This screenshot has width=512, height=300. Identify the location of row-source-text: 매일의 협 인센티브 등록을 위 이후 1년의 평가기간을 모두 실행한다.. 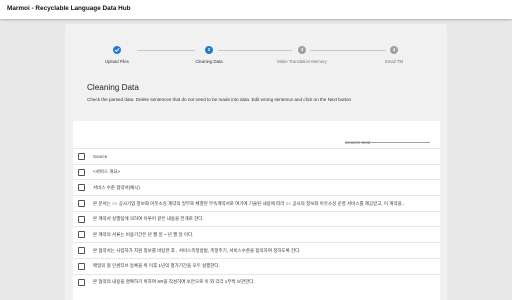
(264, 266).